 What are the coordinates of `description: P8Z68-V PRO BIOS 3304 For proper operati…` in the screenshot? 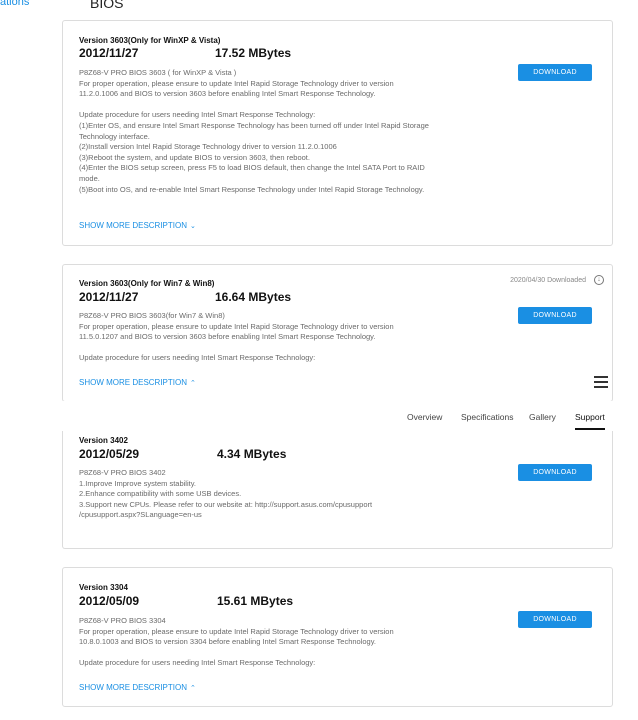 It's located at (279, 642).